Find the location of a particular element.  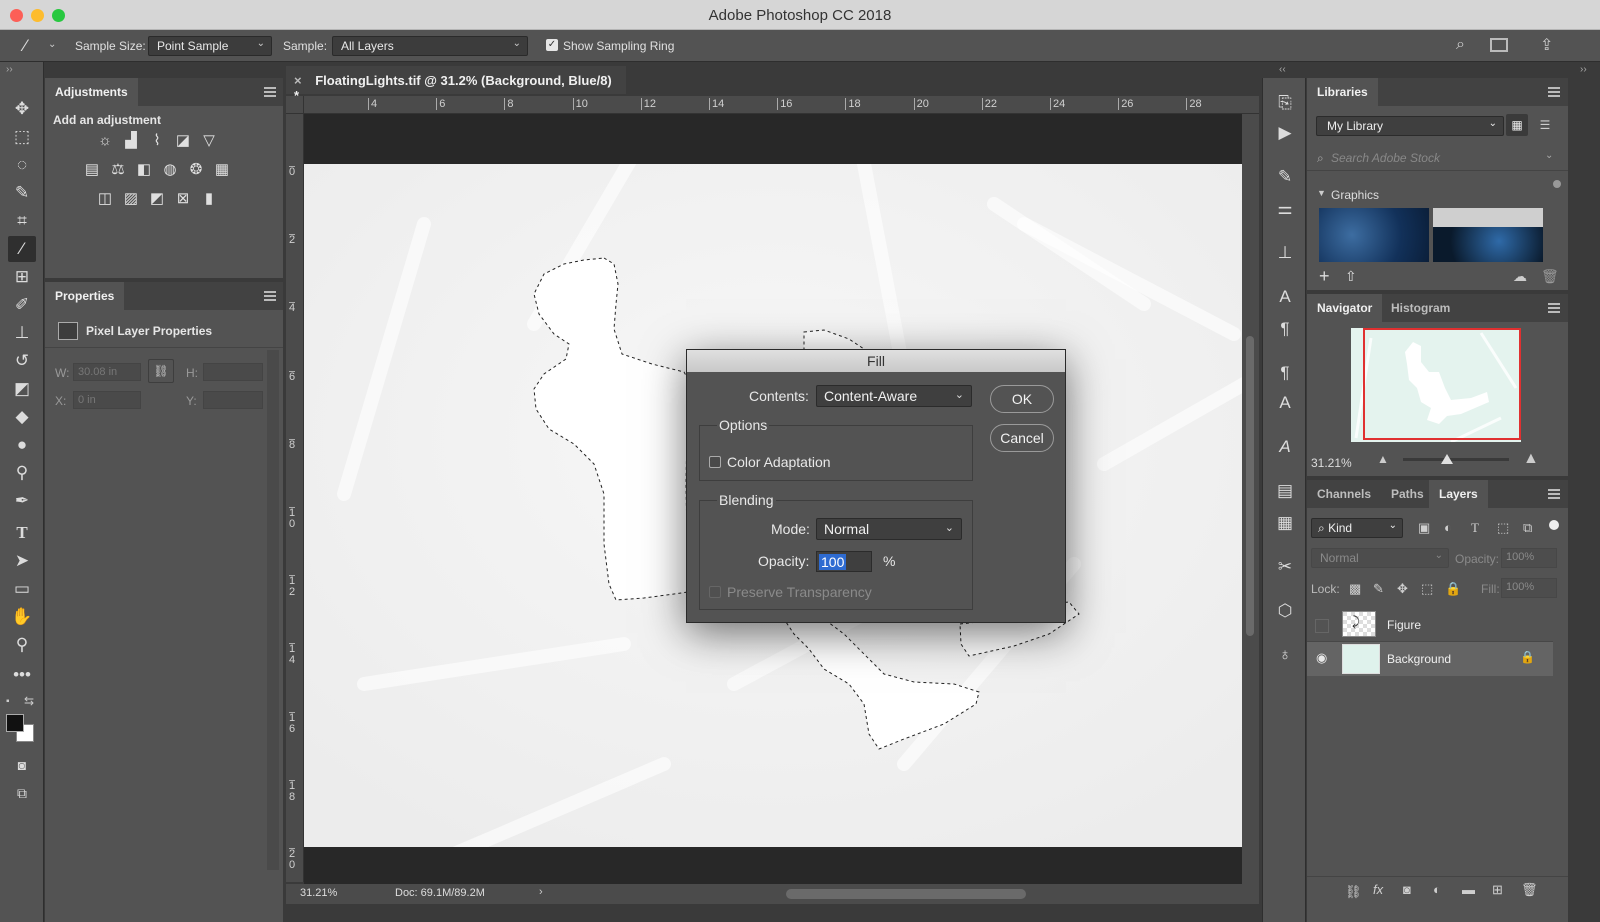

grid-view-icon: ▦ is located at coordinates (1517, 125).